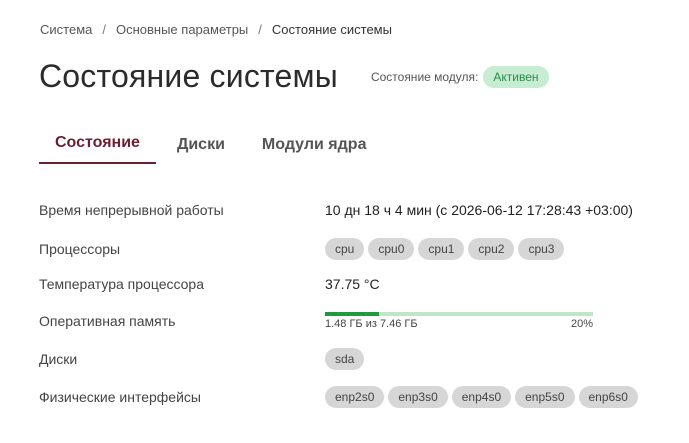  What do you see at coordinates (516, 76) in the screenshot?
I see `status-badge: Активен` at bounding box center [516, 76].